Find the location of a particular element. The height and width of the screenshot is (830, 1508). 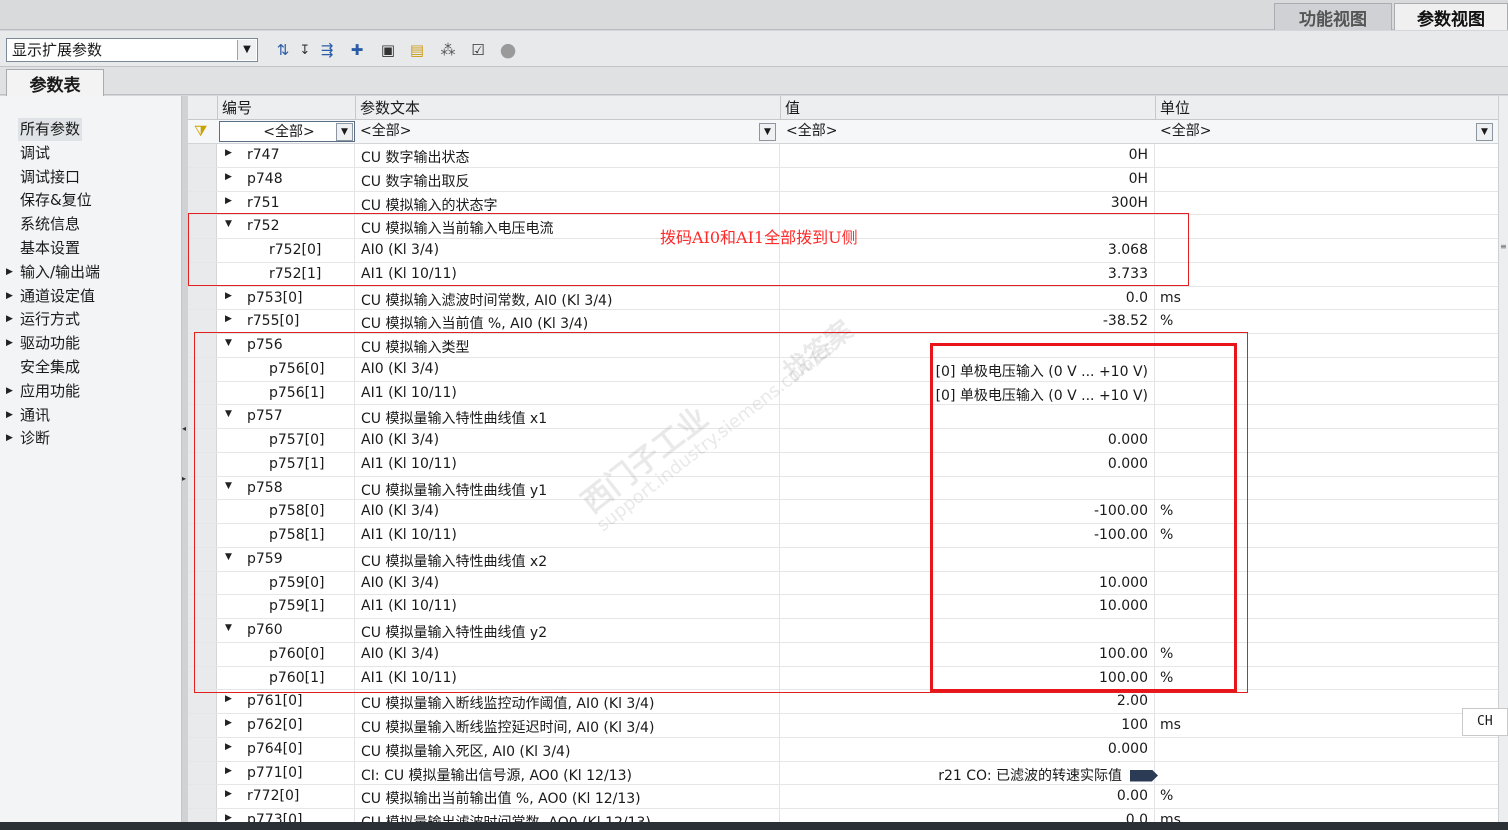

table-row: ▶ r747 CU 数字输出状态 0H is located at coordinates (843, 156).